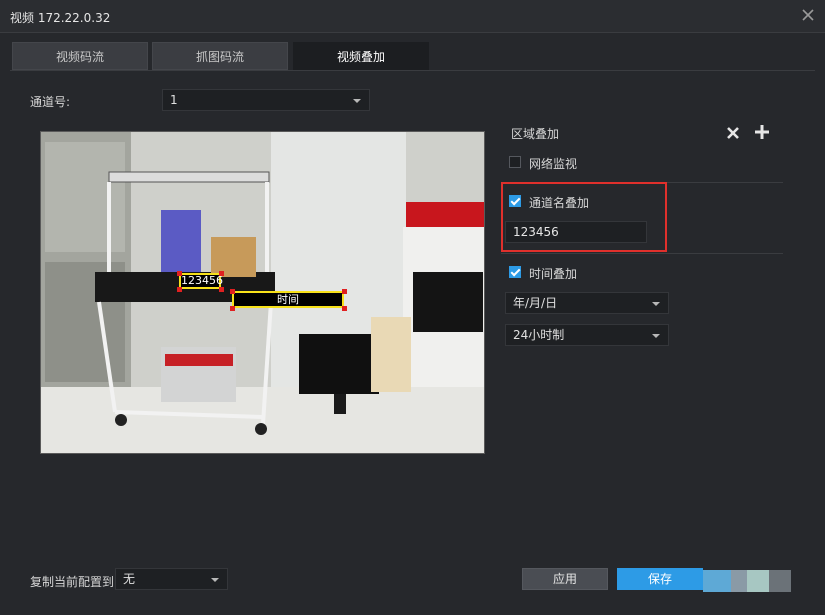 Image resolution: width=825 pixels, height=615 pixels. Describe the element at coordinates (515, 201) in the screenshot. I see `channel-name-checkbox` at that location.